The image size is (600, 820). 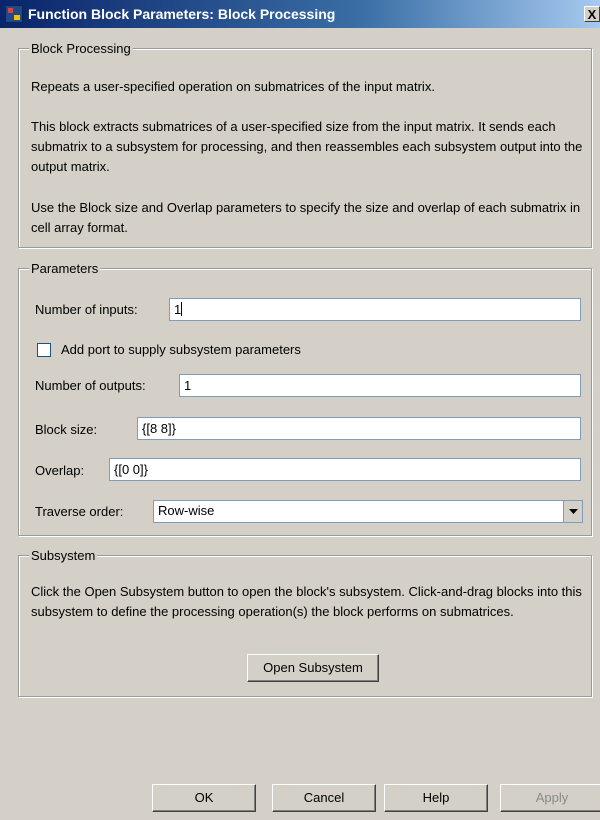 I want to click on overlap-field: {[0 0]}, so click(x=345, y=469).